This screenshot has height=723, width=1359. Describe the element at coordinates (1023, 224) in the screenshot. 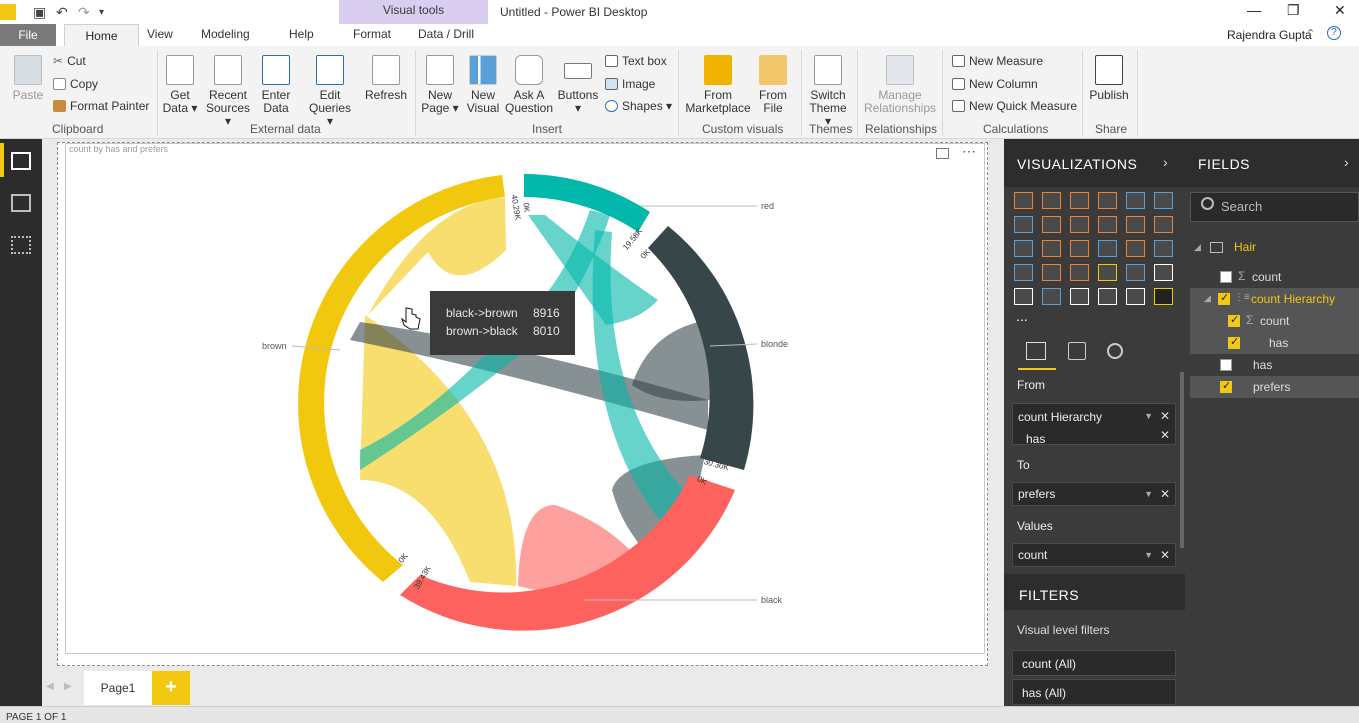

I see `line-chart-icon` at that location.